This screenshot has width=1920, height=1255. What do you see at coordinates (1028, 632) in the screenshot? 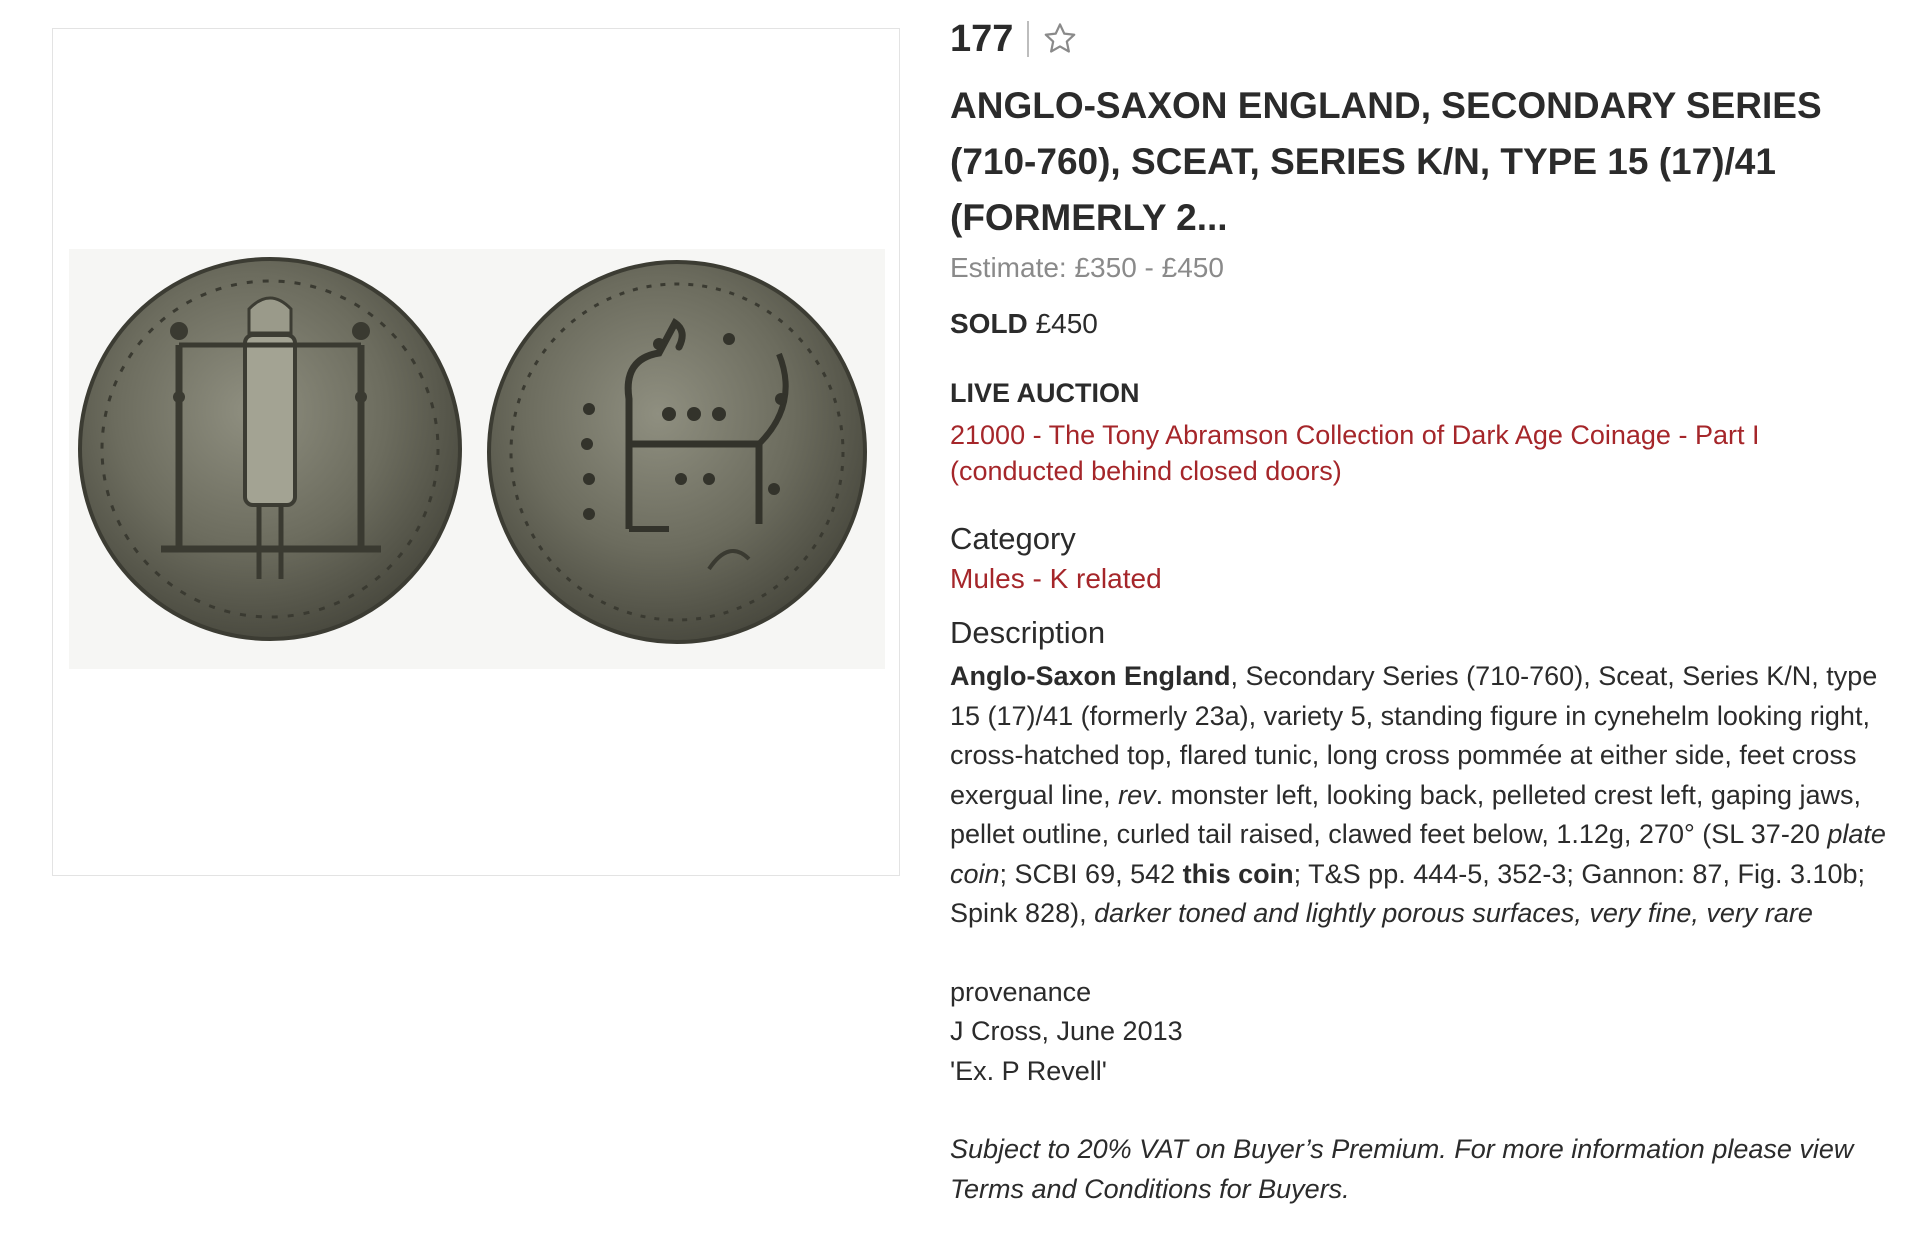
I see `description-heading: Description` at bounding box center [1028, 632].